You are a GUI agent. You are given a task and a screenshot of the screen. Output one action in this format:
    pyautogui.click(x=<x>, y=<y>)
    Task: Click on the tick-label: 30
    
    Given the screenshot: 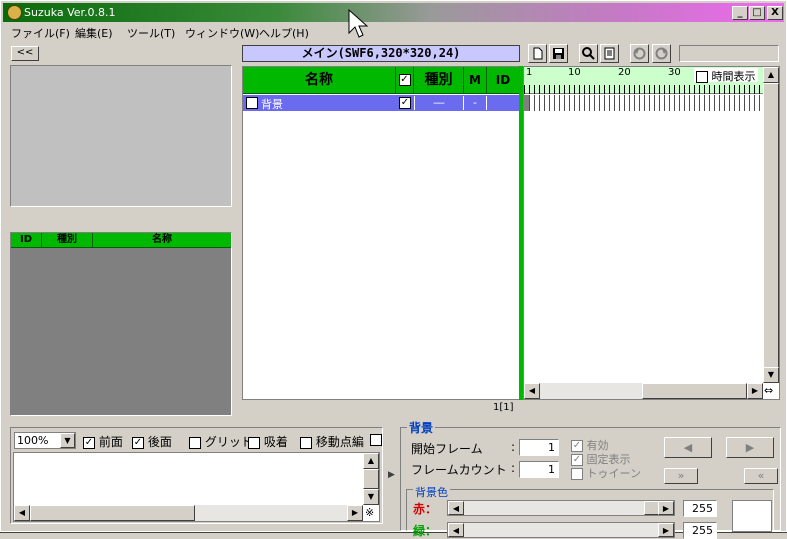 What is the action you would take?
    pyautogui.click(x=674, y=72)
    